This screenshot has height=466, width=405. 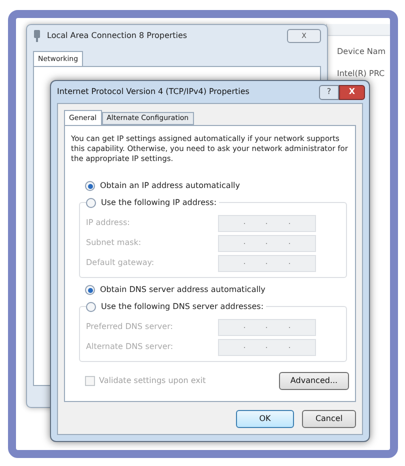 What do you see at coordinates (361, 74) in the screenshot?
I see `device-text: Intel(R) PRC` at bounding box center [361, 74].